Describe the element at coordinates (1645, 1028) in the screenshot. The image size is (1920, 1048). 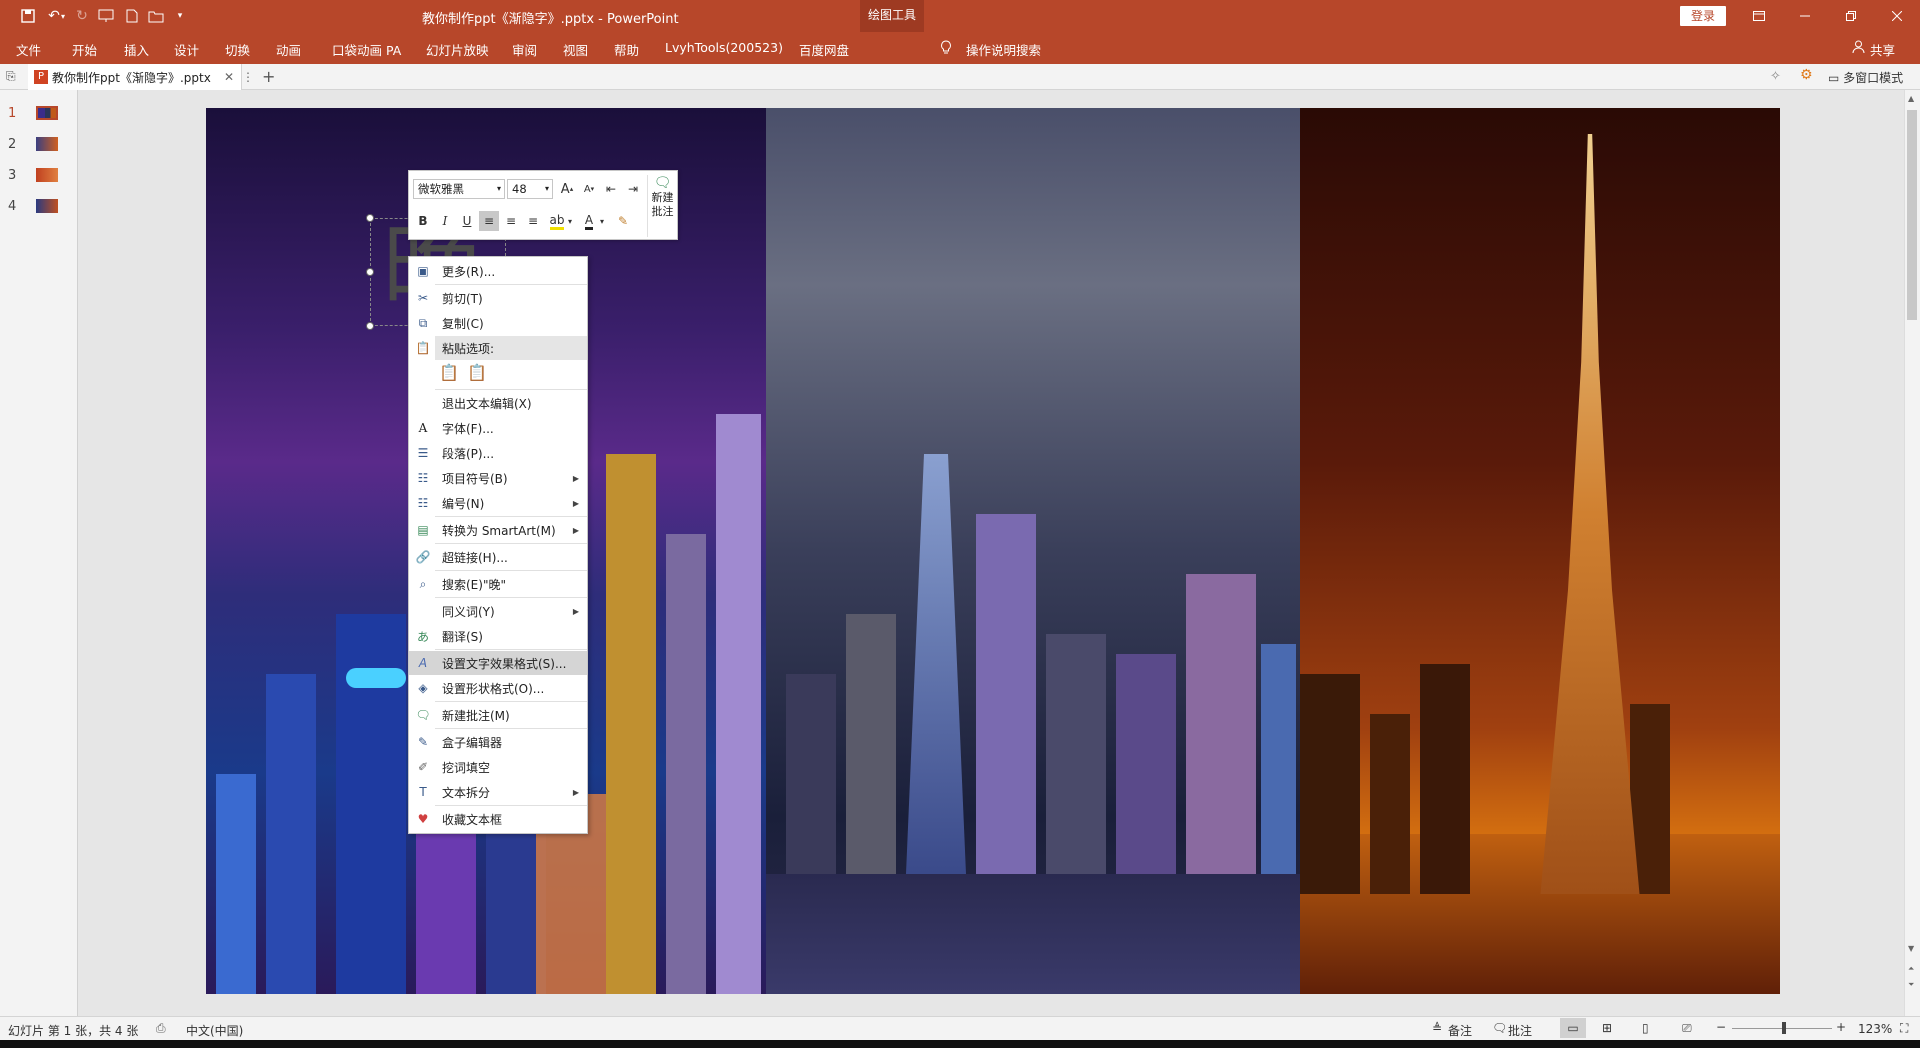
I see `reading-view-icon: ▯` at that location.